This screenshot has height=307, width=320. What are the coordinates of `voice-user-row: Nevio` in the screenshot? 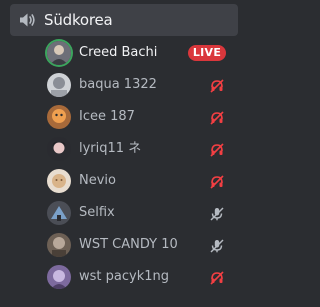 It's located at (139, 181).